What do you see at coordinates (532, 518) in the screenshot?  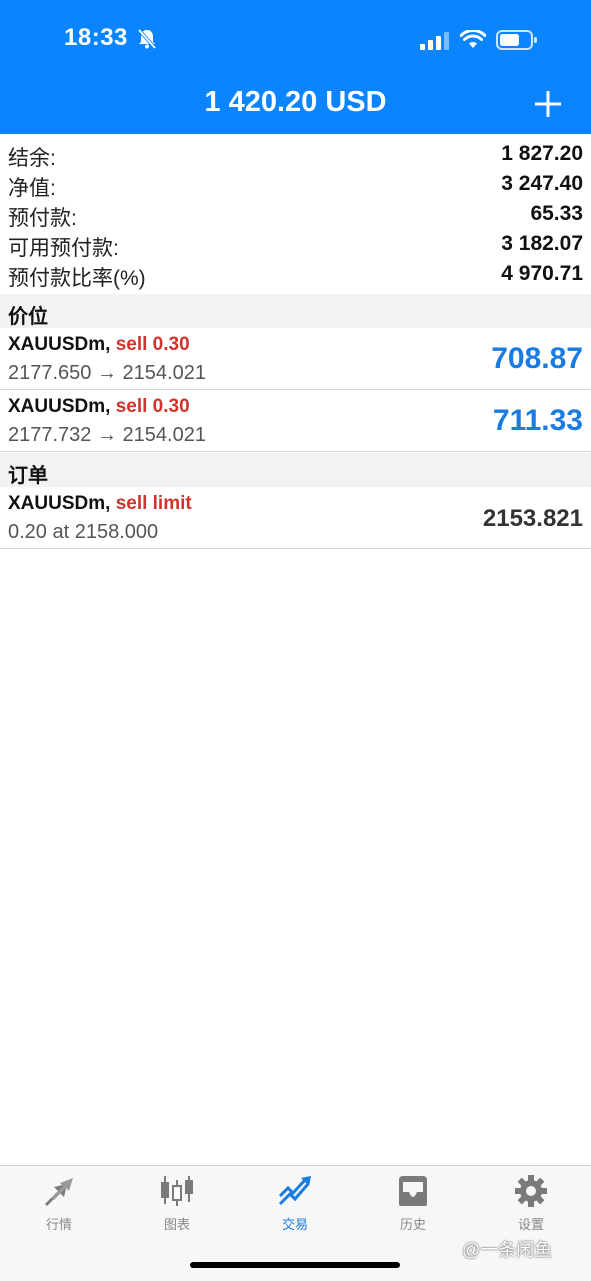 I see `order-current-price: 2153.821` at bounding box center [532, 518].